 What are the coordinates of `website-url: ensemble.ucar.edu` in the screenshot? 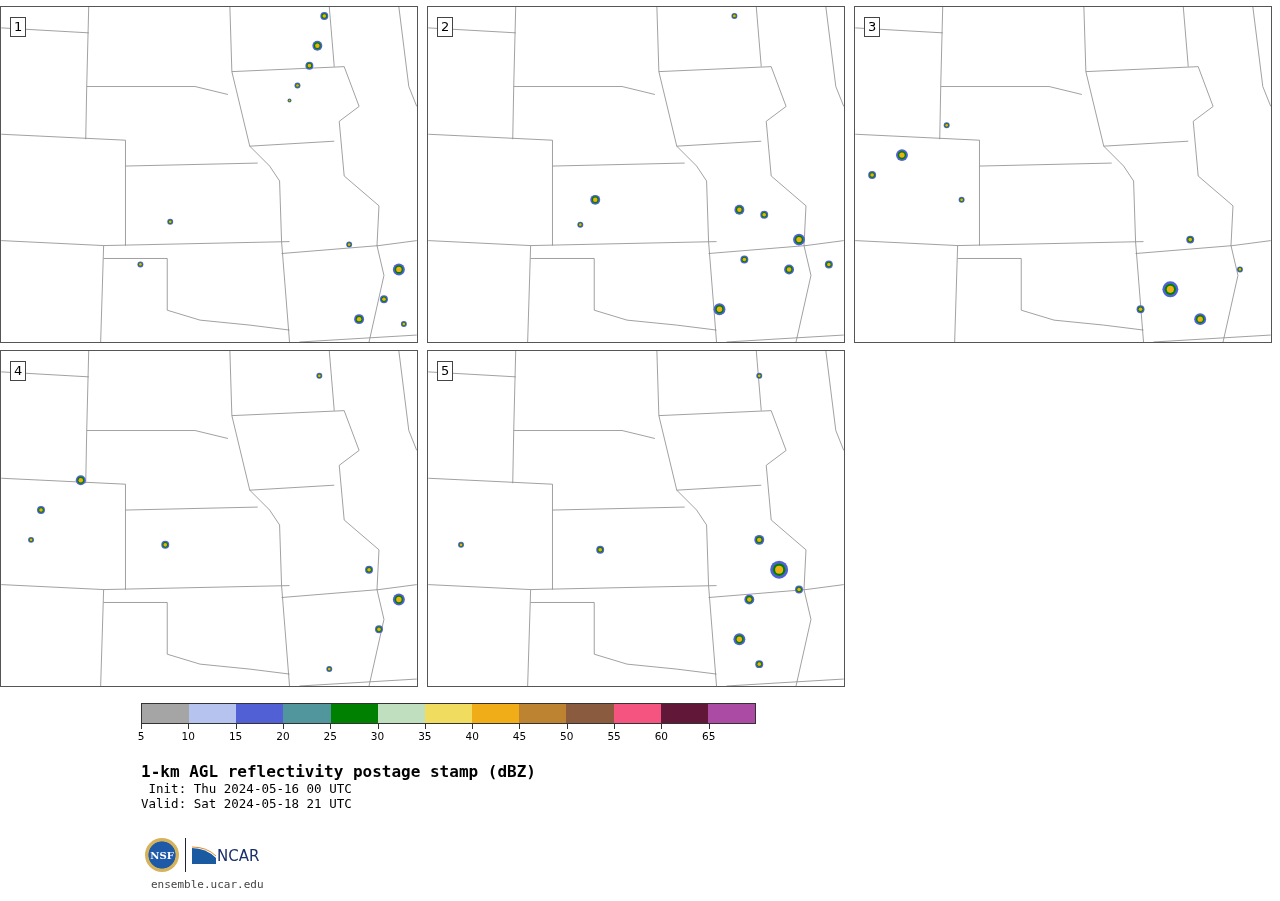 It's located at (208, 884).